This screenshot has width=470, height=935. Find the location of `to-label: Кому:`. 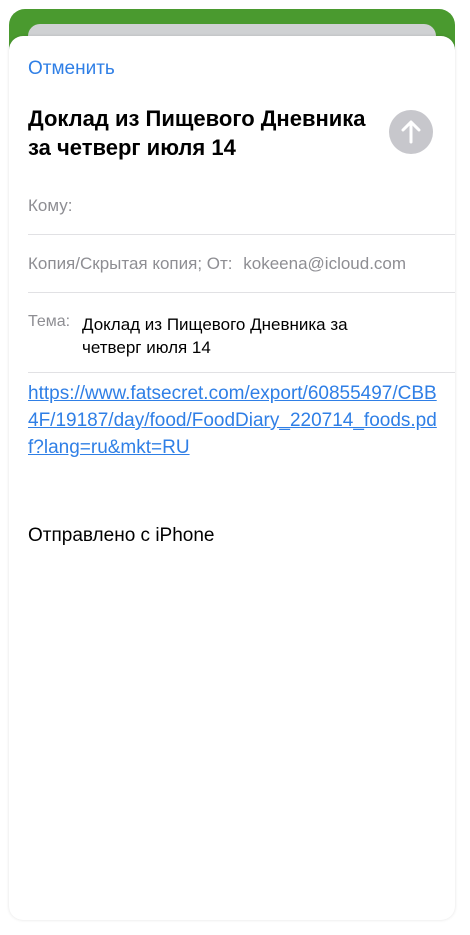

to-label: Кому: is located at coordinates (50, 205).